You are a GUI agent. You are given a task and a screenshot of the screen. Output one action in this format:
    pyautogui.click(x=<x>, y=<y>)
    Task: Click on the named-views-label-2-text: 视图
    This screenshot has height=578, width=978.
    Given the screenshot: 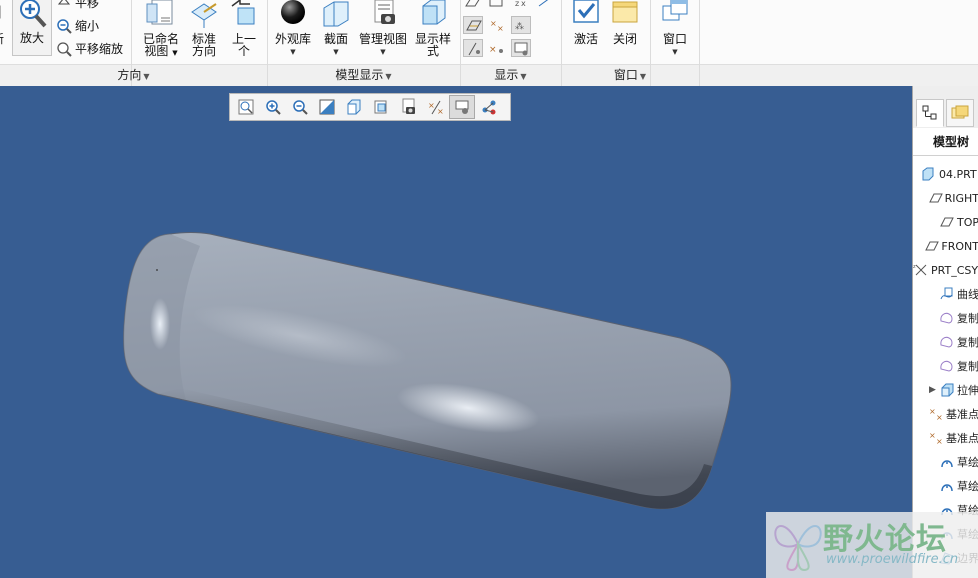 What is the action you would take?
    pyautogui.click(x=156, y=51)
    